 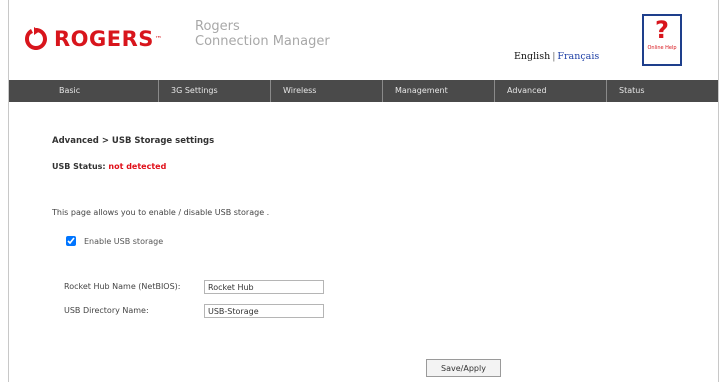 I want to click on hub-name-label: Rocket Hub Name (NetBIOS):, so click(x=122, y=286).